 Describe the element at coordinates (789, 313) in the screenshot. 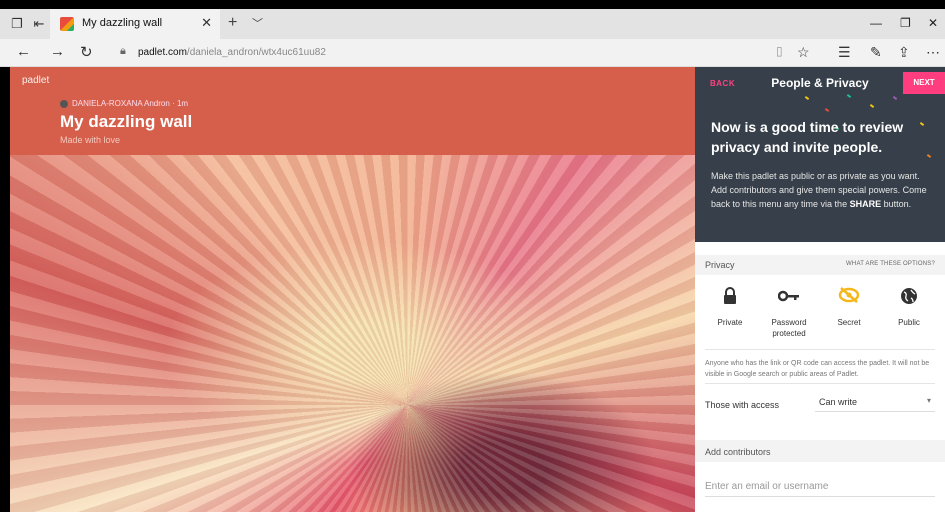

I see `privacy-option-password: Password protected` at that location.